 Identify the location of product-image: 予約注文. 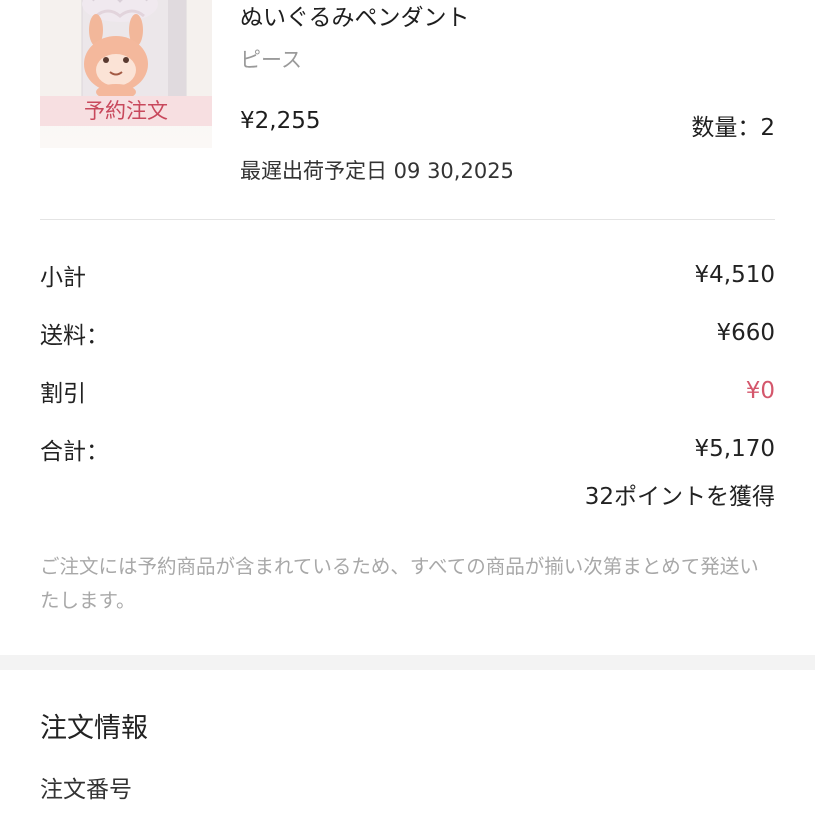
(126, 74).